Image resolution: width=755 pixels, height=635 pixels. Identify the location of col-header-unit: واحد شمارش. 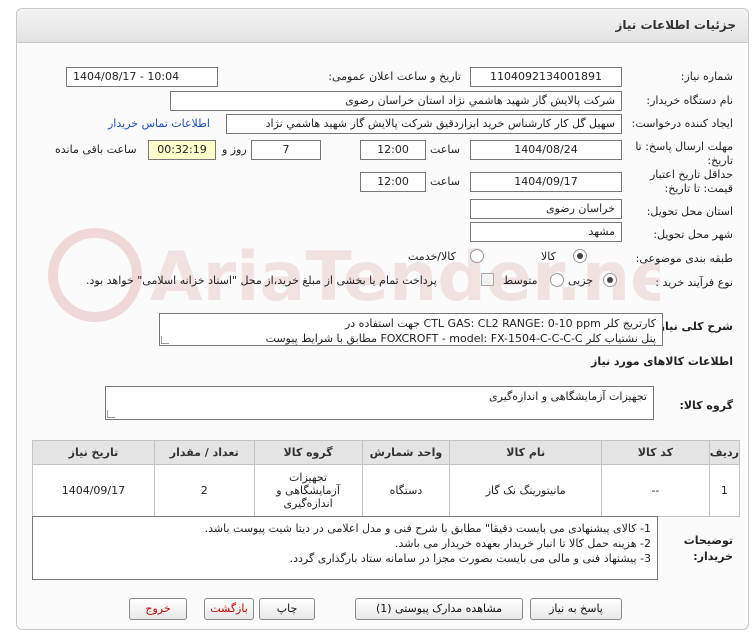
(406, 452).